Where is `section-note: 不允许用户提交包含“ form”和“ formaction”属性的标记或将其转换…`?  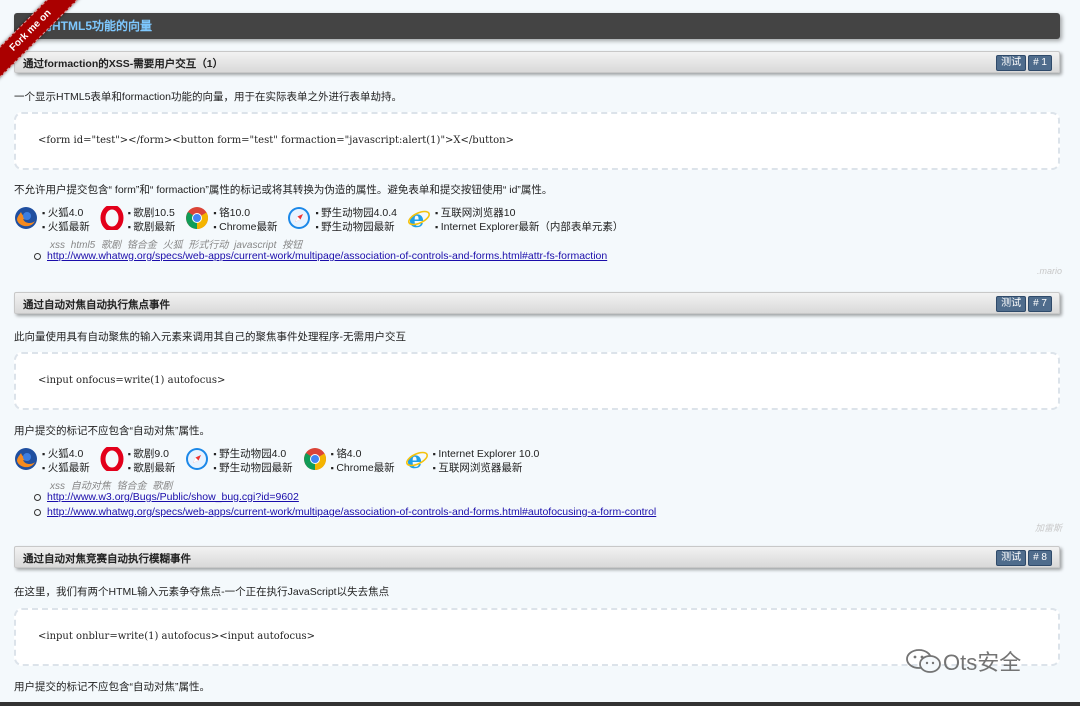 section-note: 不允许用户提交包含“ form”和“ formaction”属性的标记或将其转换… is located at coordinates (283, 190).